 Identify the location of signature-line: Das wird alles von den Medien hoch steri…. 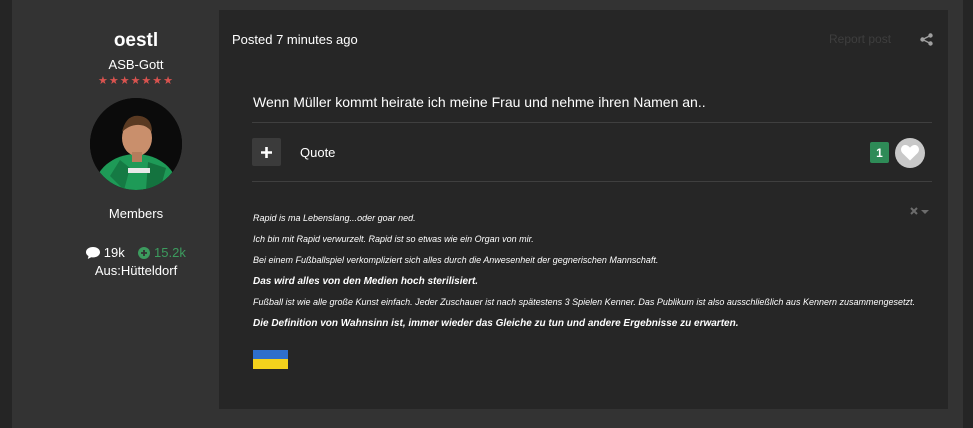
(366, 281).